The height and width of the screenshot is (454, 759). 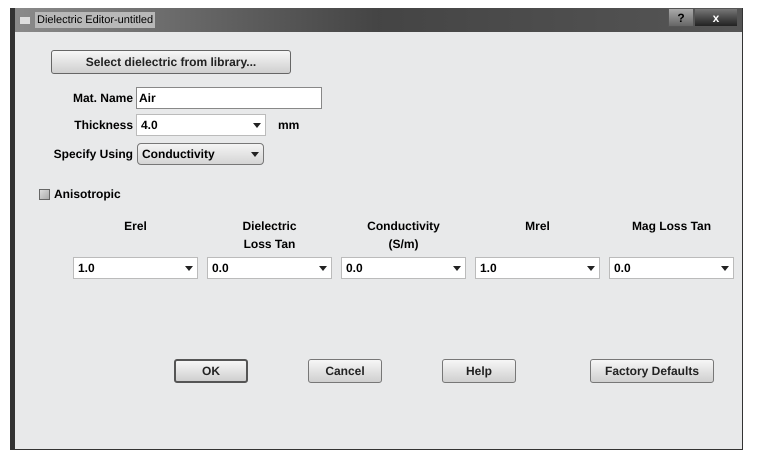 What do you see at coordinates (479, 371) in the screenshot?
I see `dialog-button: Help` at bounding box center [479, 371].